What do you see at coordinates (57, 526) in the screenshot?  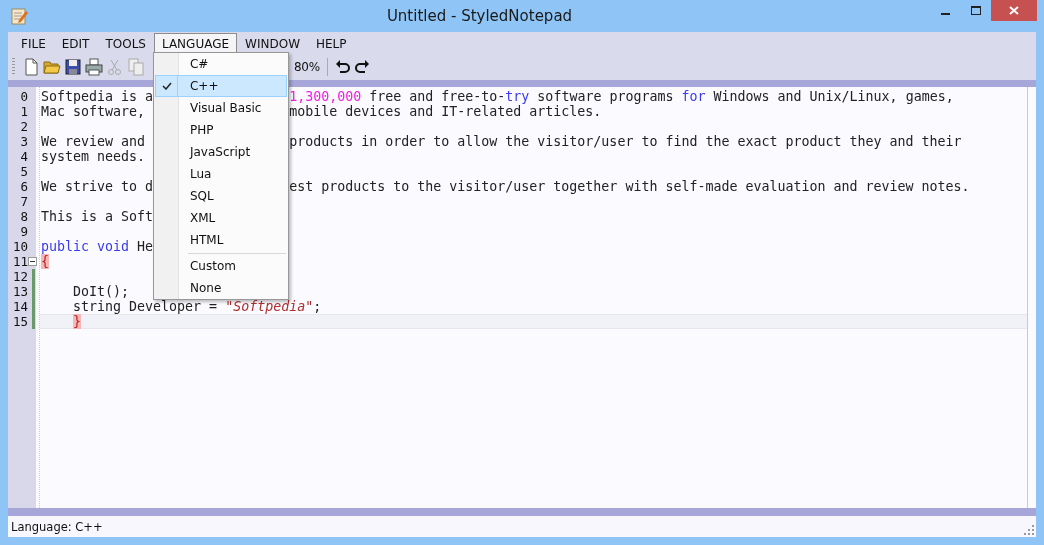 I see `status-text: Language: C++` at bounding box center [57, 526].